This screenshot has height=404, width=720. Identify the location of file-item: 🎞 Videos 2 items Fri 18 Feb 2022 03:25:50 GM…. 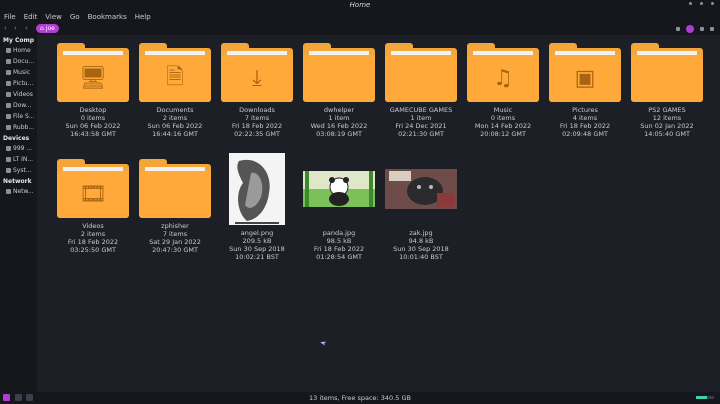
(93, 206).